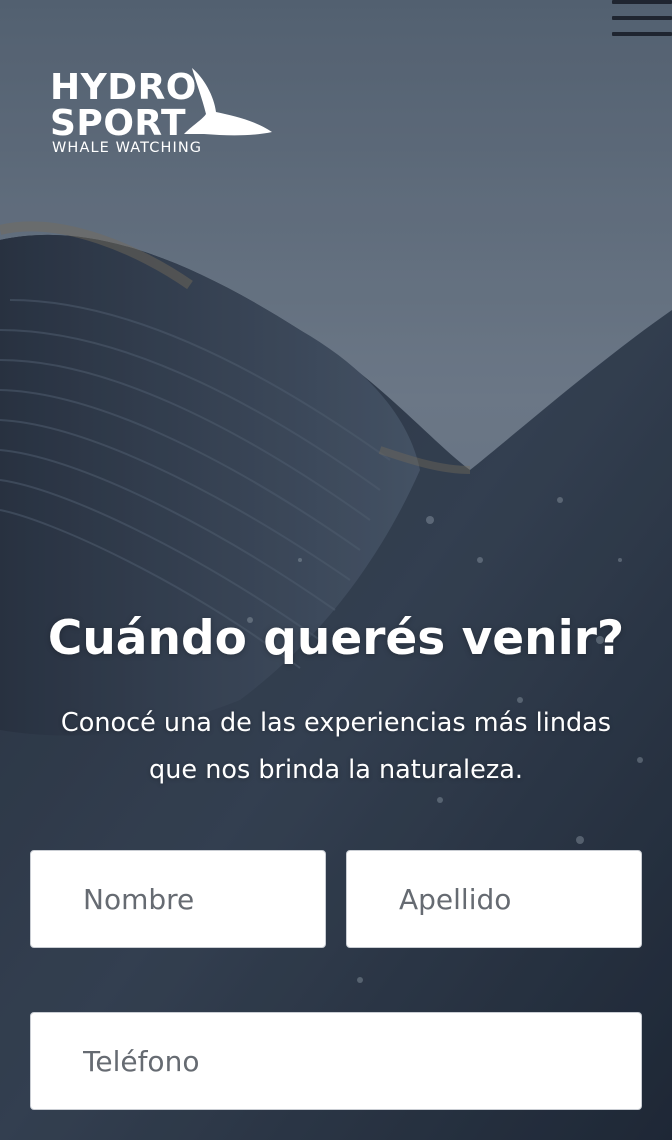  What do you see at coordinates (228, 102) in the screenshot?
I see `whale-tail-icon` at bounding box center [228, 102].